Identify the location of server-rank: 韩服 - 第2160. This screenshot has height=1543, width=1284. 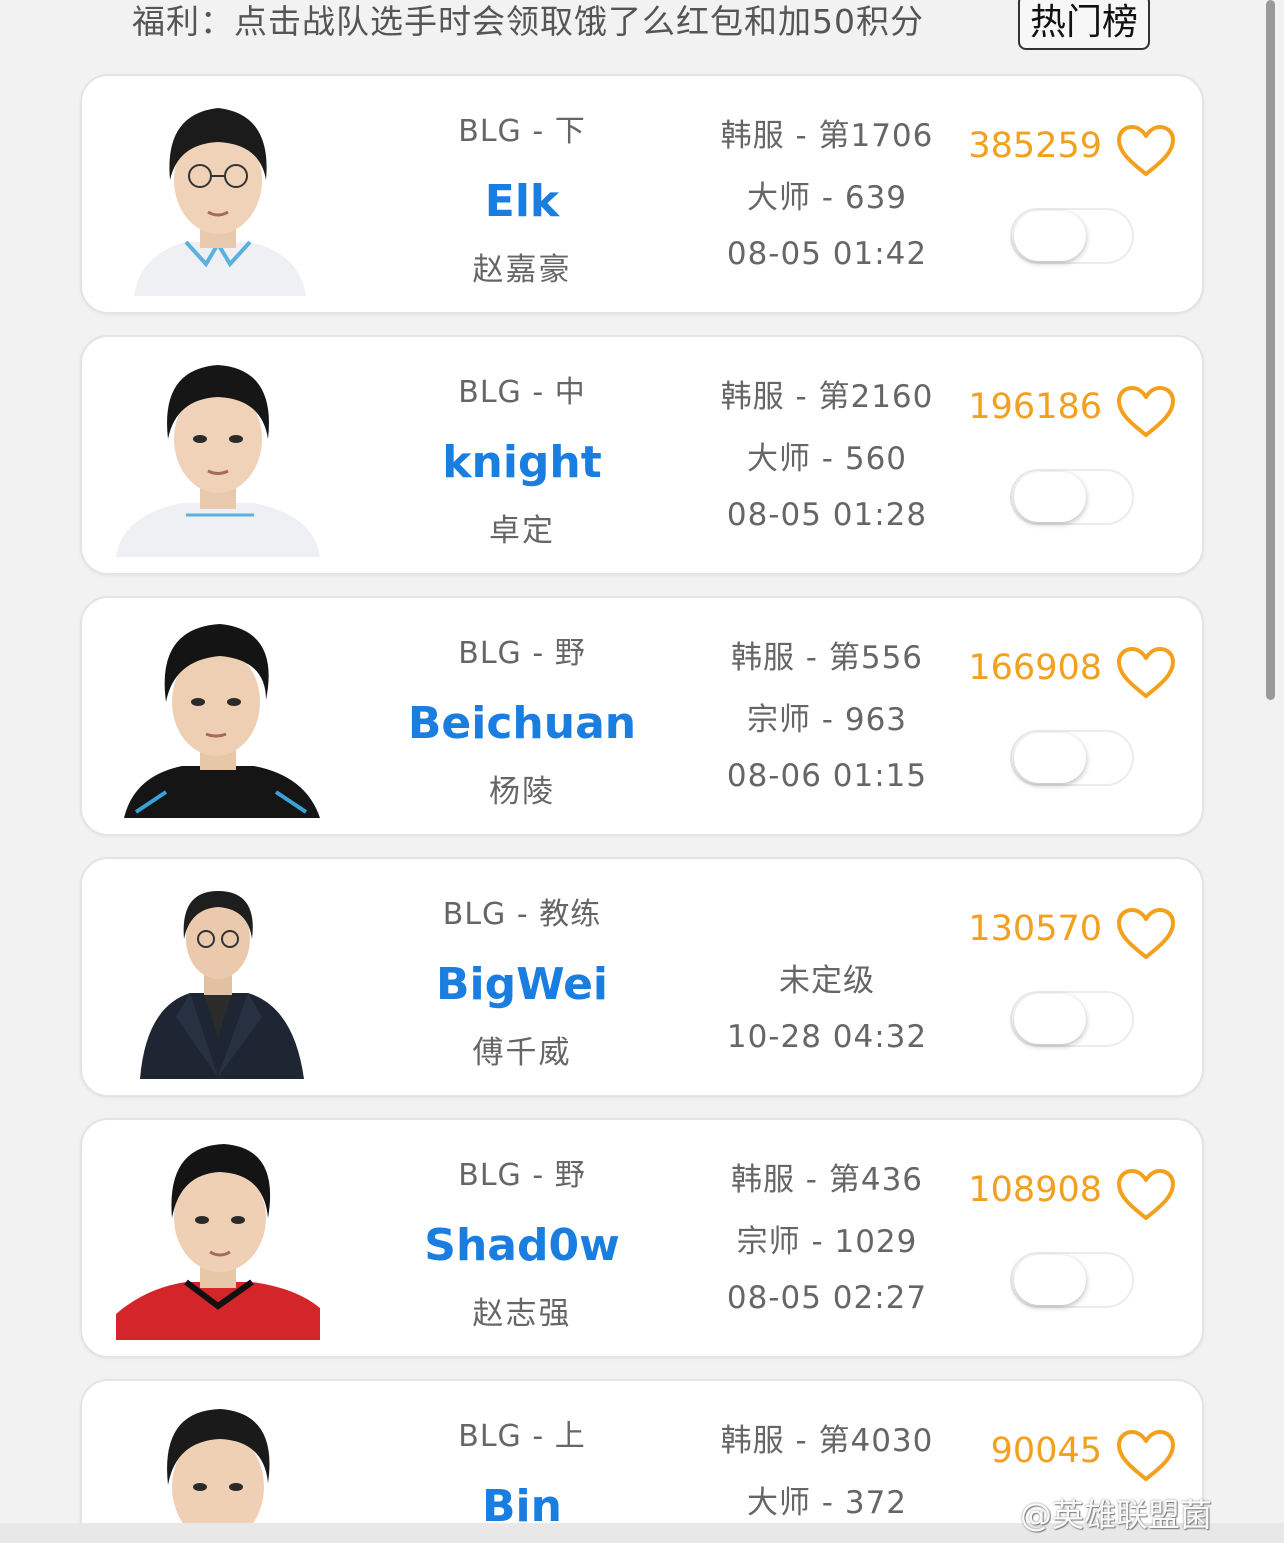
(827, 397).